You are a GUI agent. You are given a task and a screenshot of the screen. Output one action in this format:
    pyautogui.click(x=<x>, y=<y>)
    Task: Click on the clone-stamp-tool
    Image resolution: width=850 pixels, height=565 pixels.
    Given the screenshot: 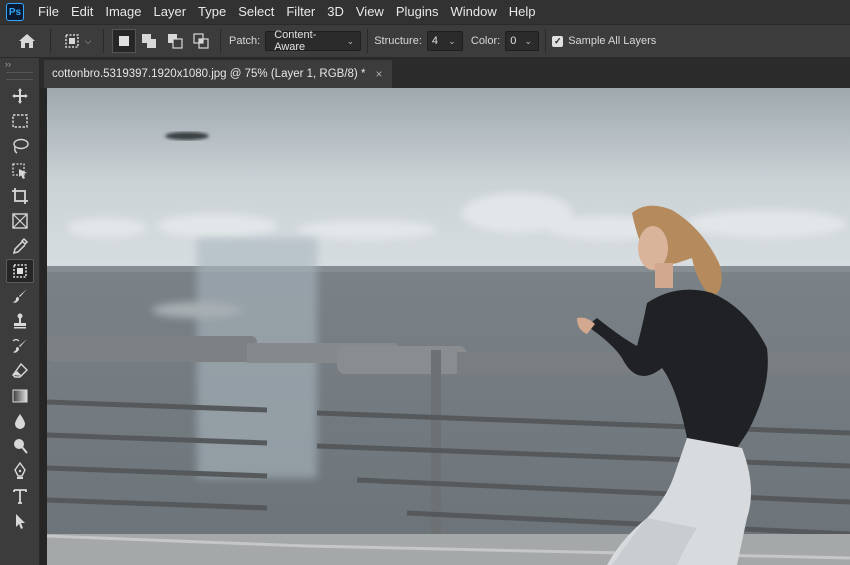 What is the action you would take?
    pyautogui.click(x=20, y=321)
    